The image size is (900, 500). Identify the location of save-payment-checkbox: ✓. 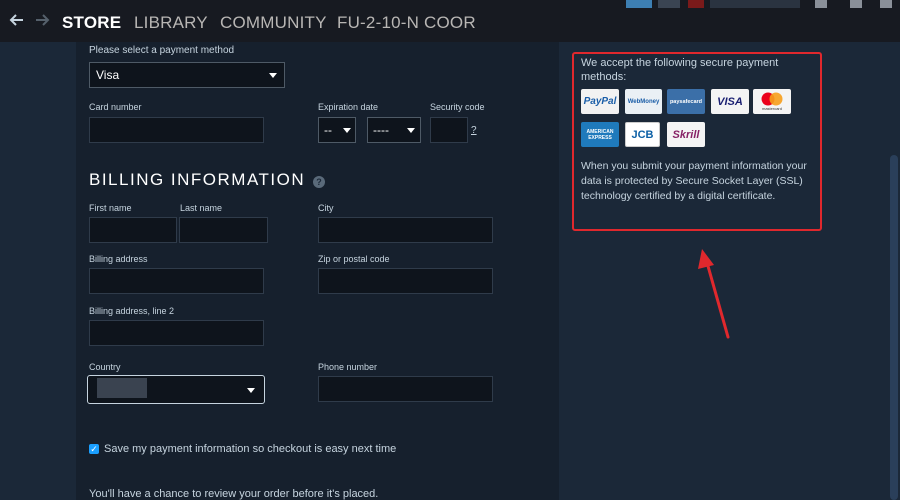
(94, 449).